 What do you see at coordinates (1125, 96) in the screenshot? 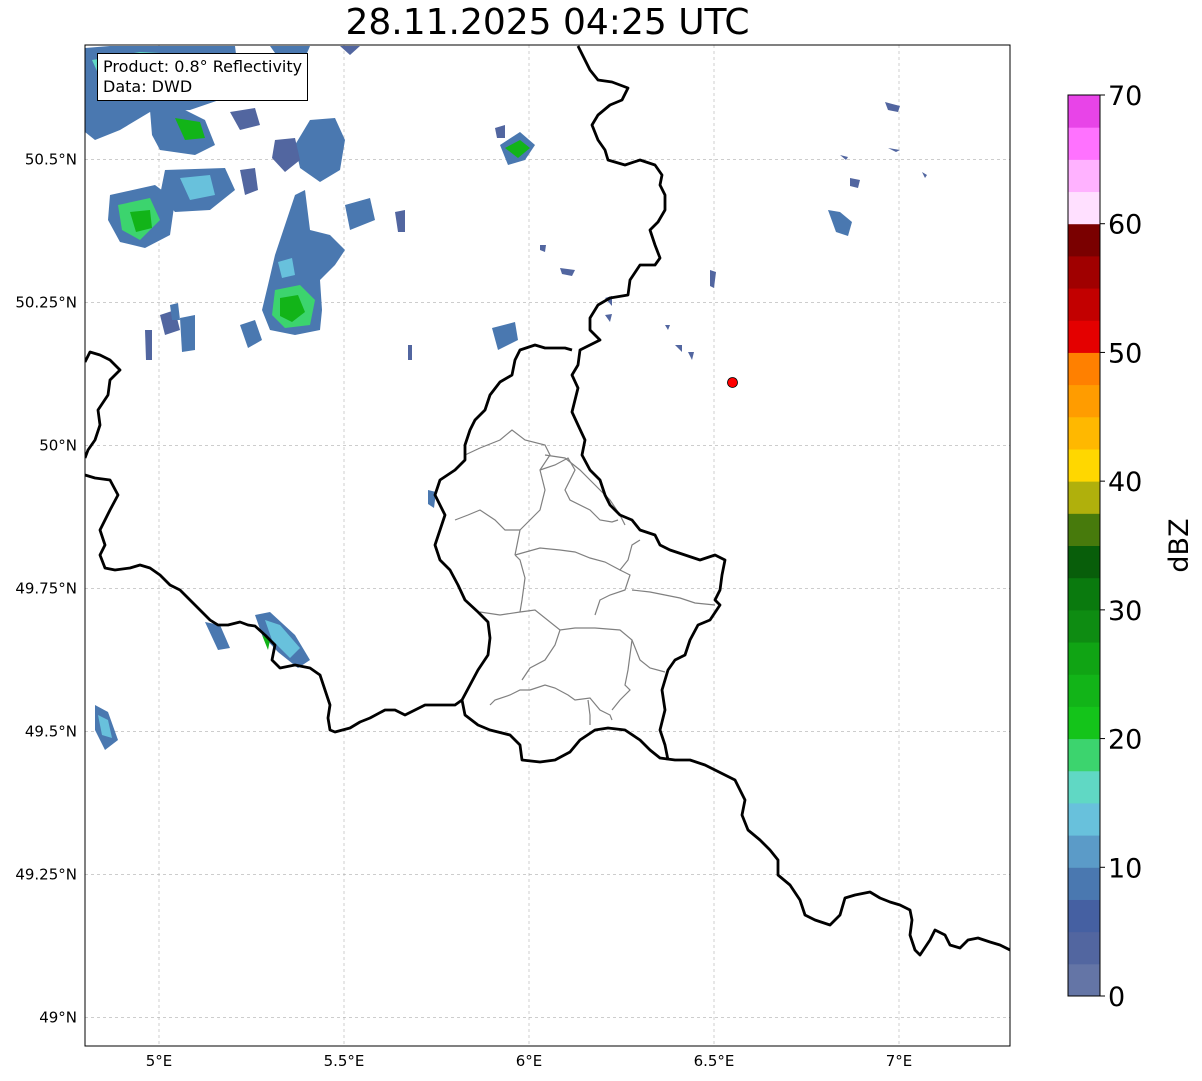
I see `colorbar-tick-label: 70` at bounding box center [1125, 96].